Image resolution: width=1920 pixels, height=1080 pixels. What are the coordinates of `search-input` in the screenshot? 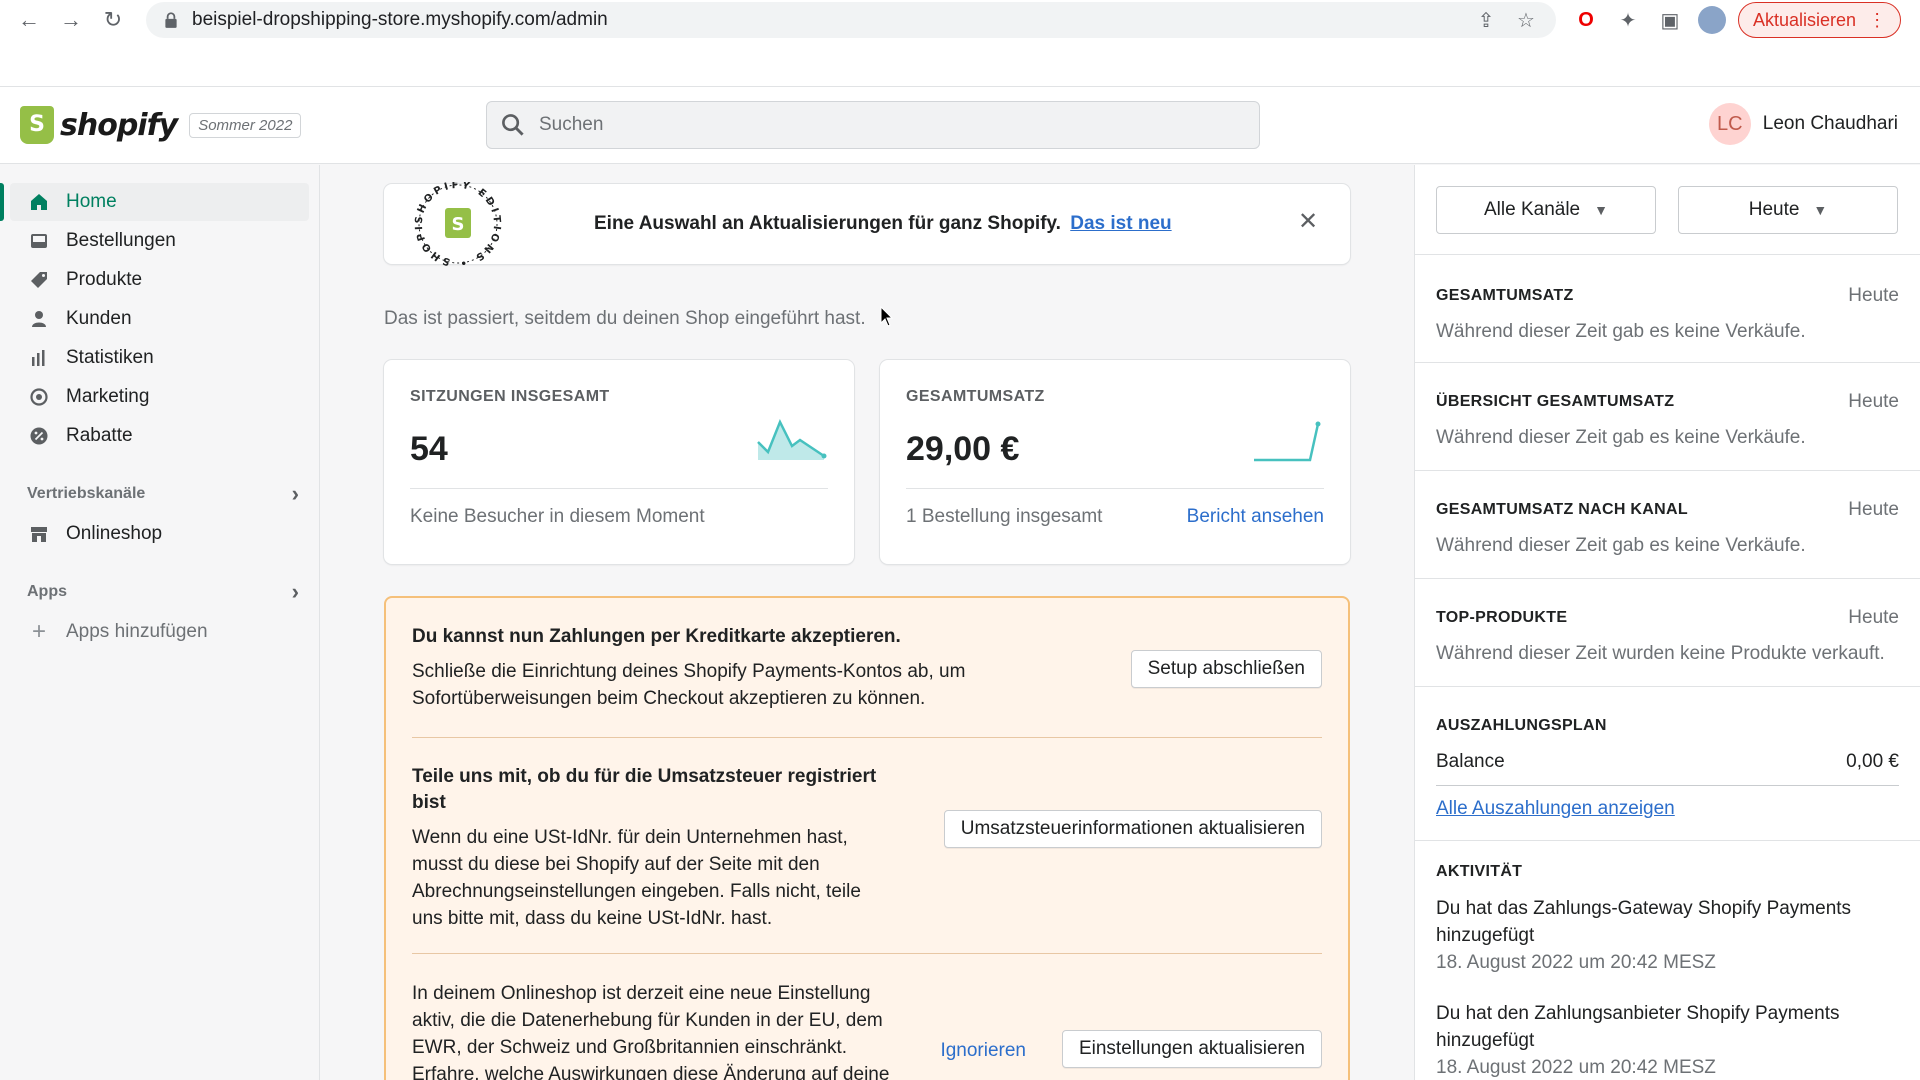 It's located at (892, 125).